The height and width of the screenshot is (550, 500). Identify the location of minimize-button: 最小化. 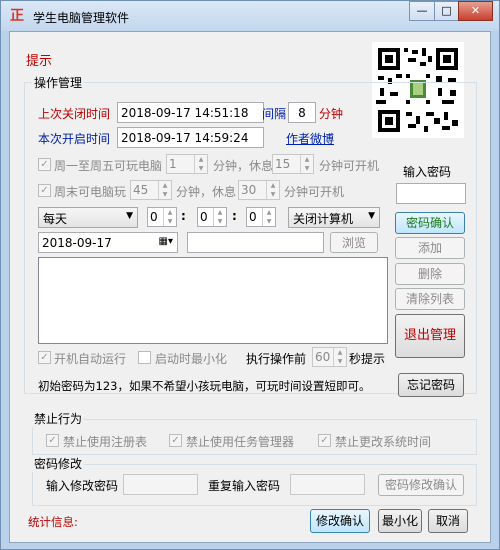
(400, 521).